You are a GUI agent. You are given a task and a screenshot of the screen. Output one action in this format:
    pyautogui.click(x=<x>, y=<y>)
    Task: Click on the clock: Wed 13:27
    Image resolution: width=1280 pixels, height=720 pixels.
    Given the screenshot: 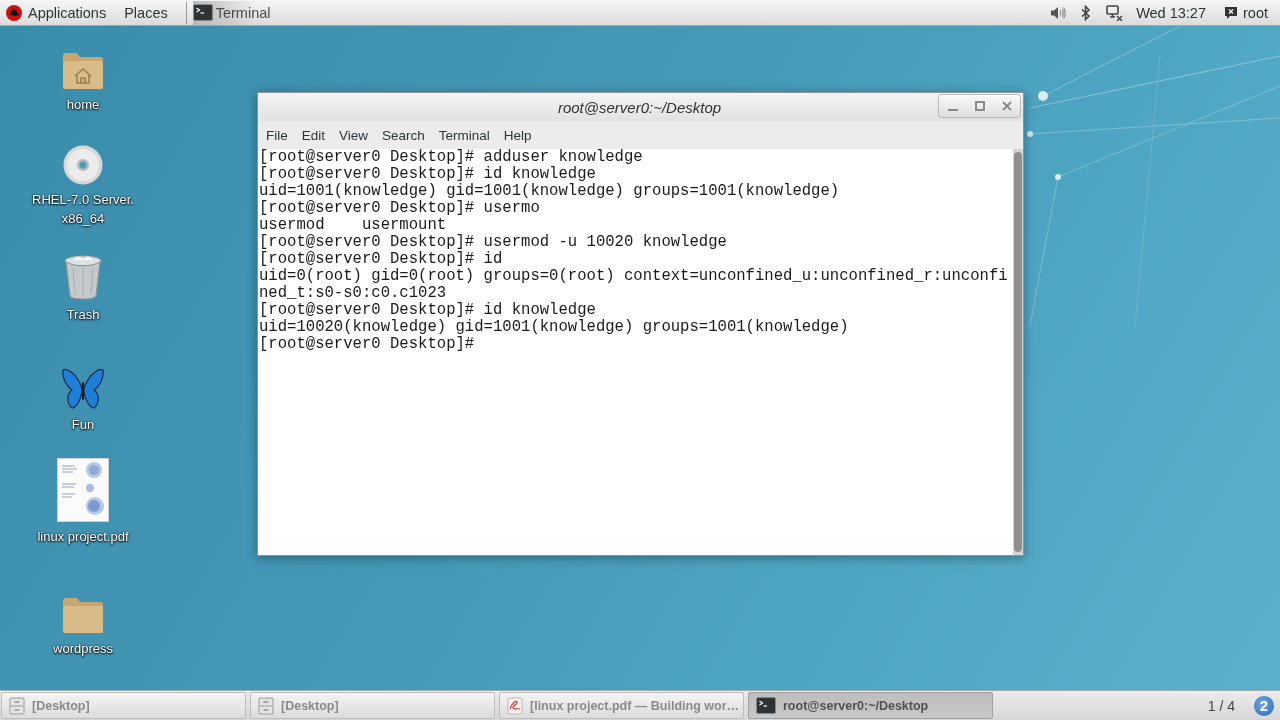 What is the action you would take?
    pyautogui.click(x=1171, y=12)
    